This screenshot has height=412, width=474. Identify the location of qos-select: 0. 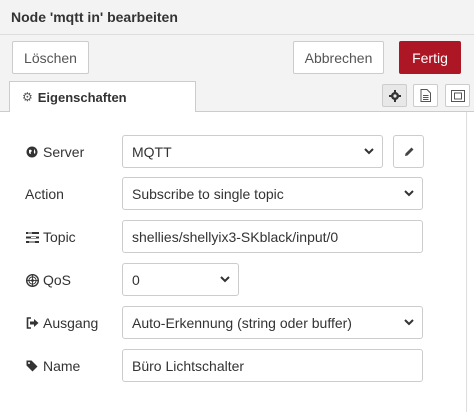
(180, 279).